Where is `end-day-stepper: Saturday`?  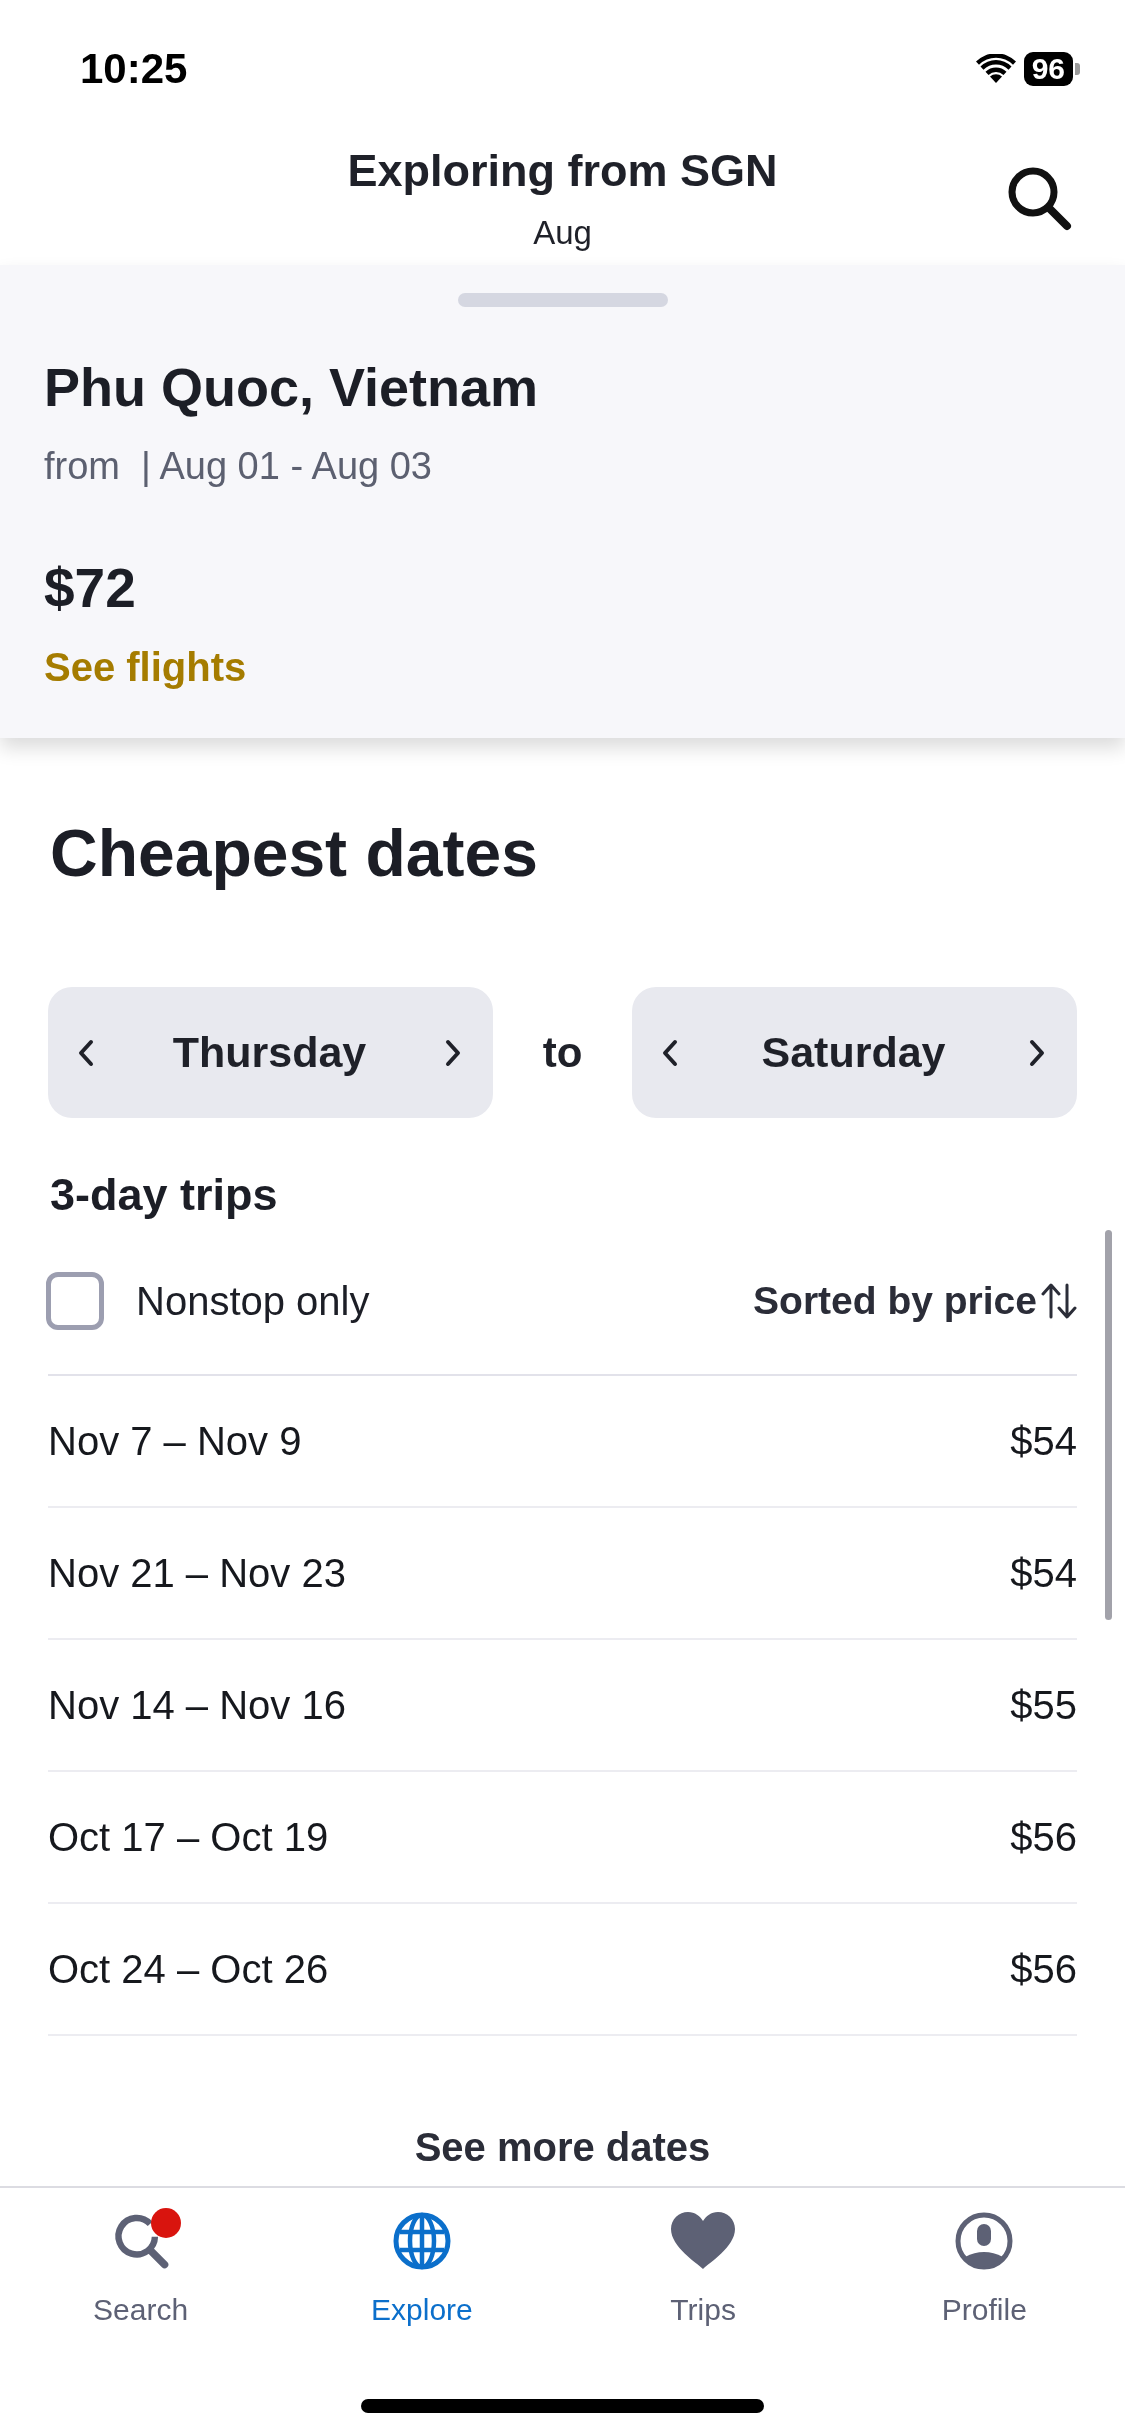
end-day-stepper: Saturday is located at coordinates (854, 1052).